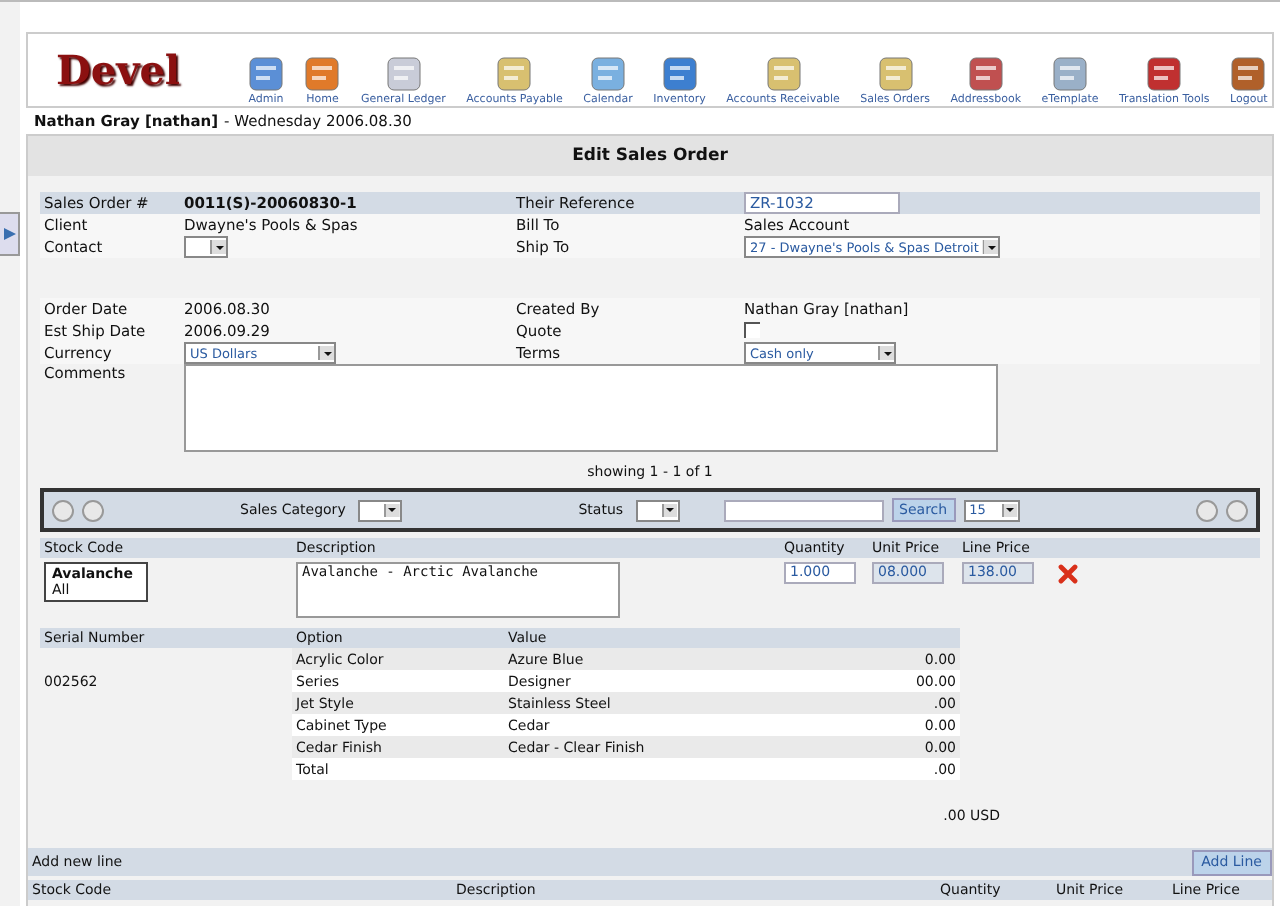 This screenshot has height=906, width=1280. Describe the element at coordinates (118, 70) in the screenshot. I see `logo: Devel` at that location.